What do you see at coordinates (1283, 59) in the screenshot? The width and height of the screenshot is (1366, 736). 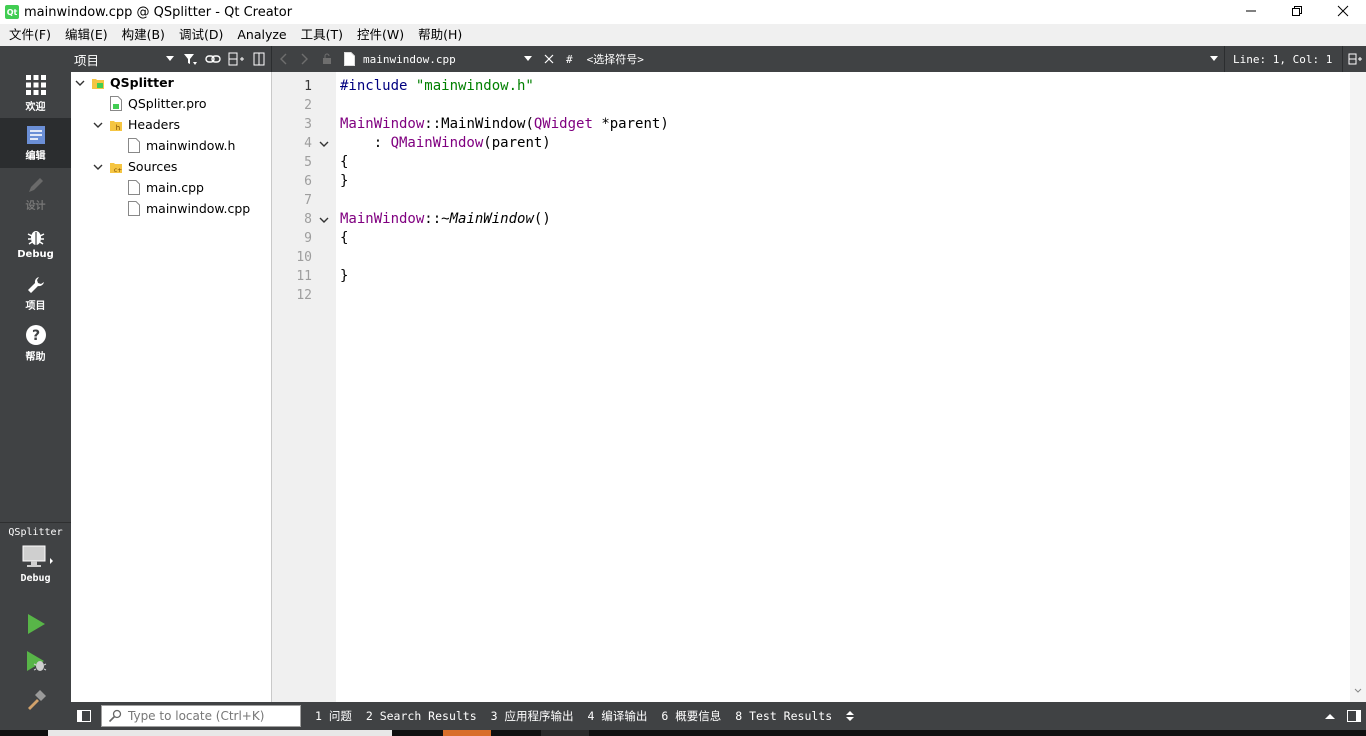 I see `cursor-position: Line: 1, Col: 1` at bounding box center [1283, 59].